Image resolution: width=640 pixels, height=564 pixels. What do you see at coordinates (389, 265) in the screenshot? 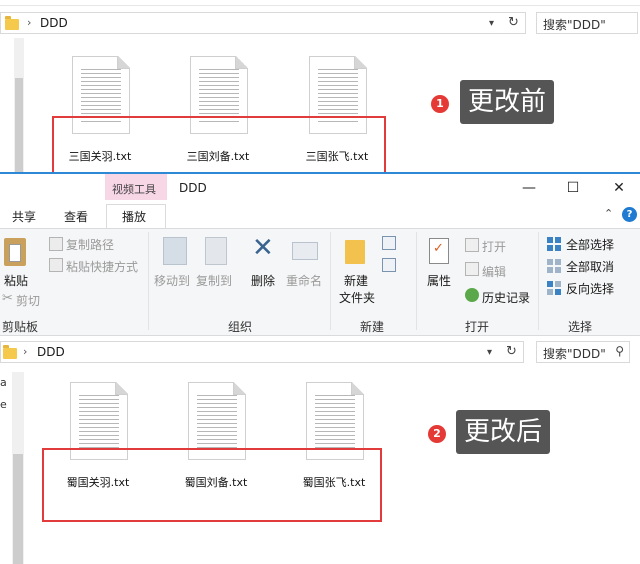
I see `easy-access-icon` at bounding box center [389, 265].